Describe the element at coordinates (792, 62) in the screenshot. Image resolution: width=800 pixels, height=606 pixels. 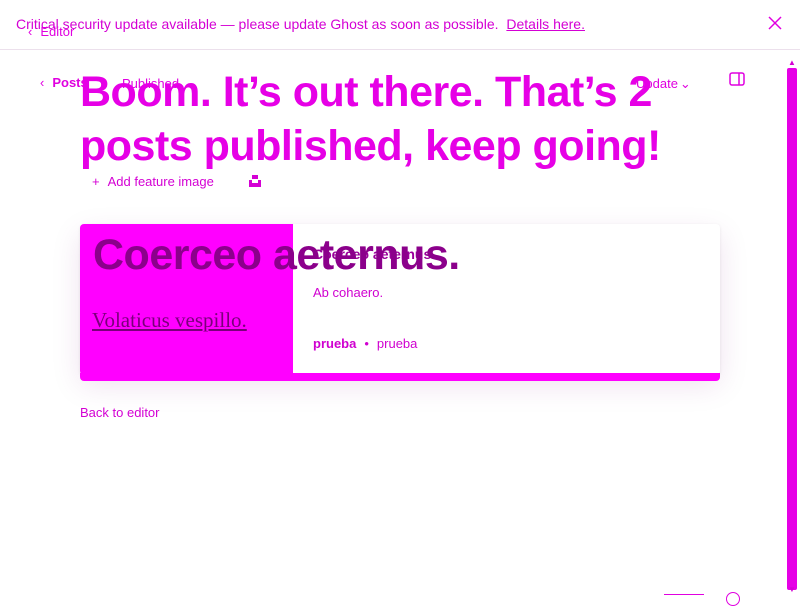
I see `scroll-up-arrow-icon: ▲` at that location.